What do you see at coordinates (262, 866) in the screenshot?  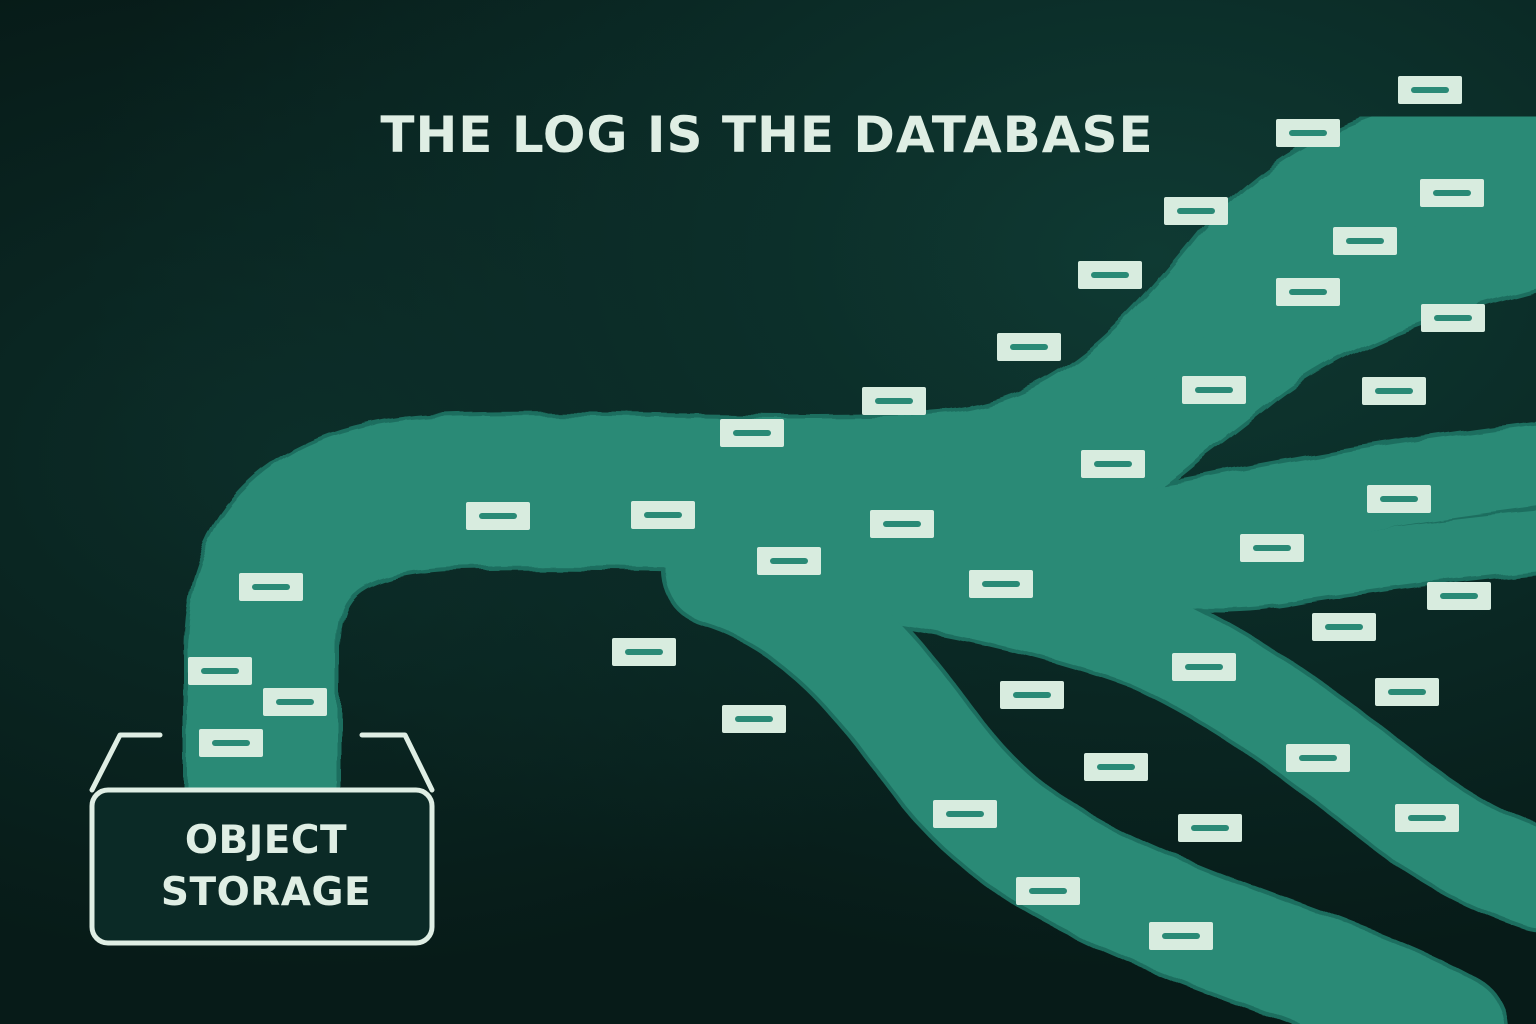 I see `bucket-body` at bounding box center [262, 866].